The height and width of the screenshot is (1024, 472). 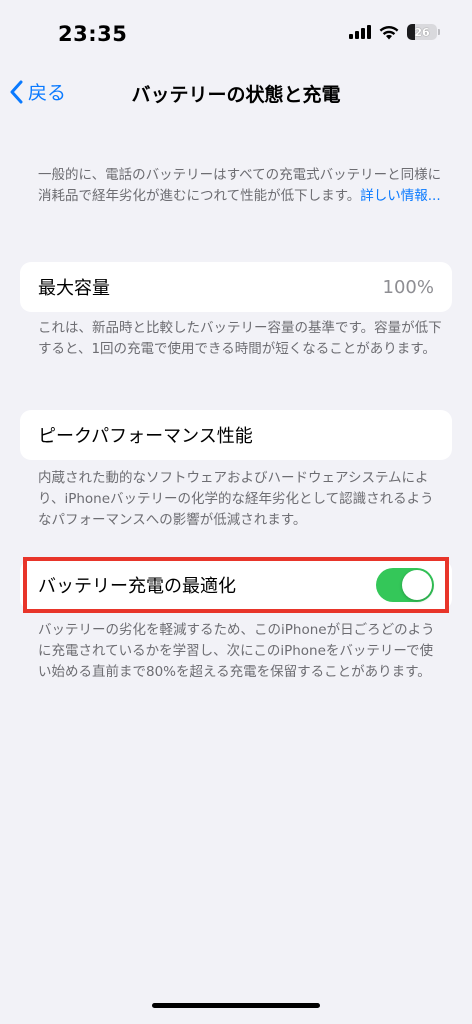 What do you see at coordinates (236, 95) in the screenshot?
I see `page-title: バッテリーの状態と充電` at bounding box center [236, 95].